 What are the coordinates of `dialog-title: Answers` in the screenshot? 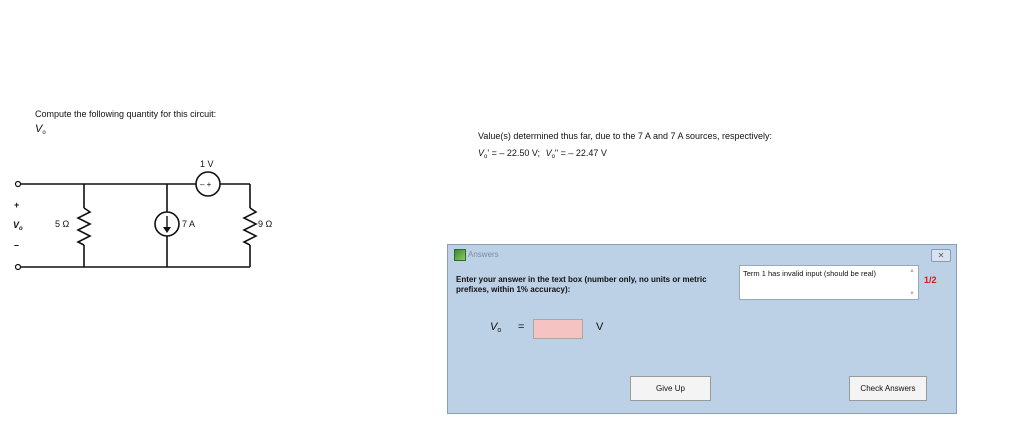 It's located at (483, 254).